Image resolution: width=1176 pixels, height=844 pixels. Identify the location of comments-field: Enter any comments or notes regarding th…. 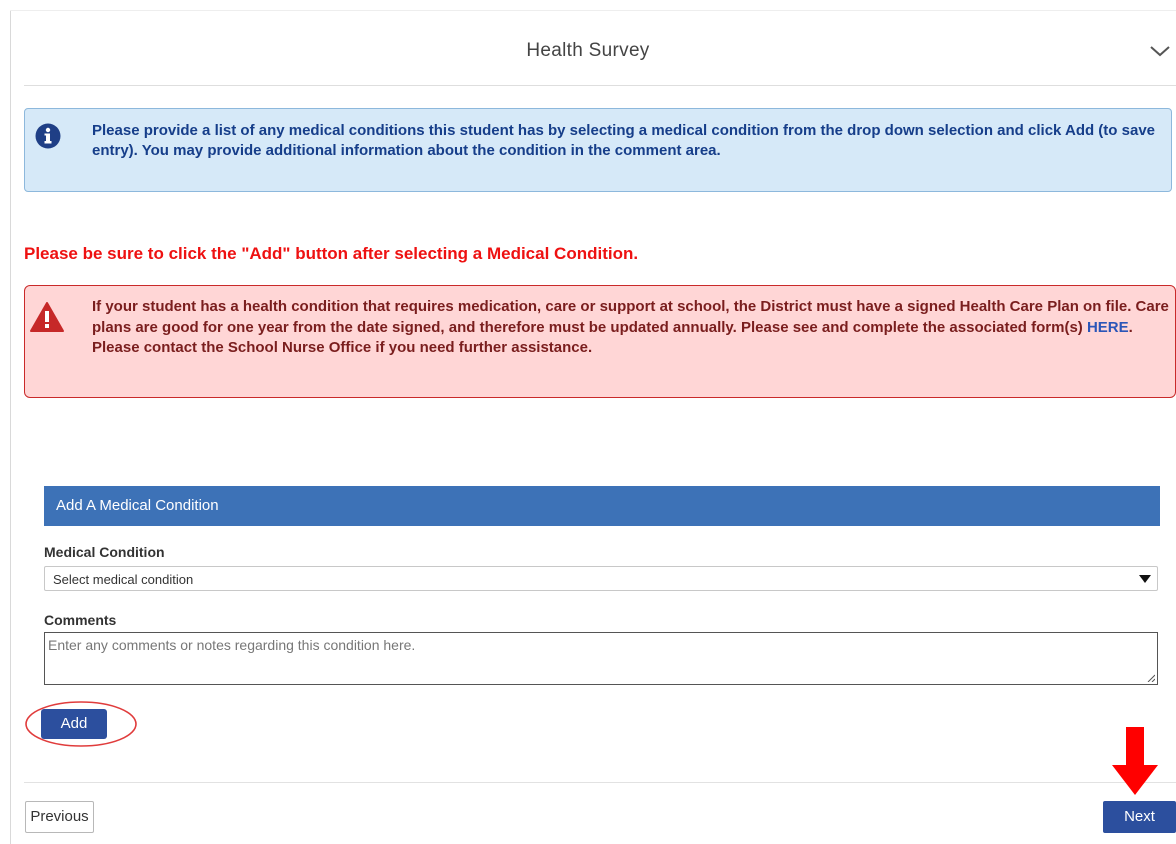
(601, 658).